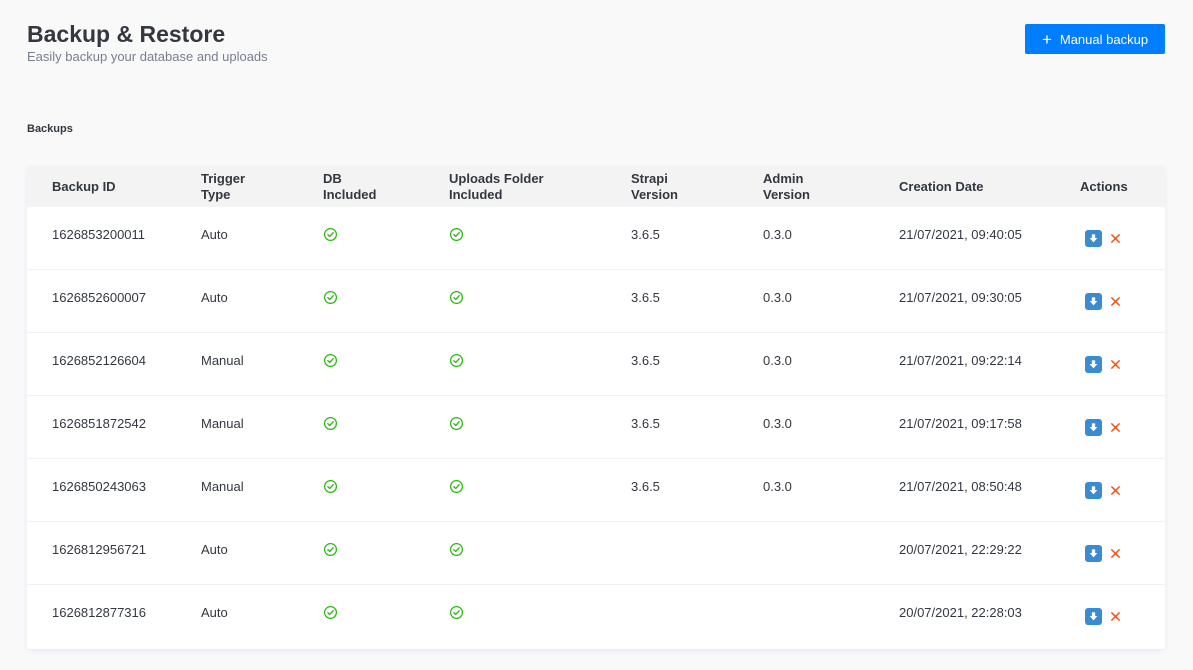  What do you see at coordinates (1104, 186) in the screenshot?
I see `column-header-actions: Actions` at bounding box center [1104, 186].